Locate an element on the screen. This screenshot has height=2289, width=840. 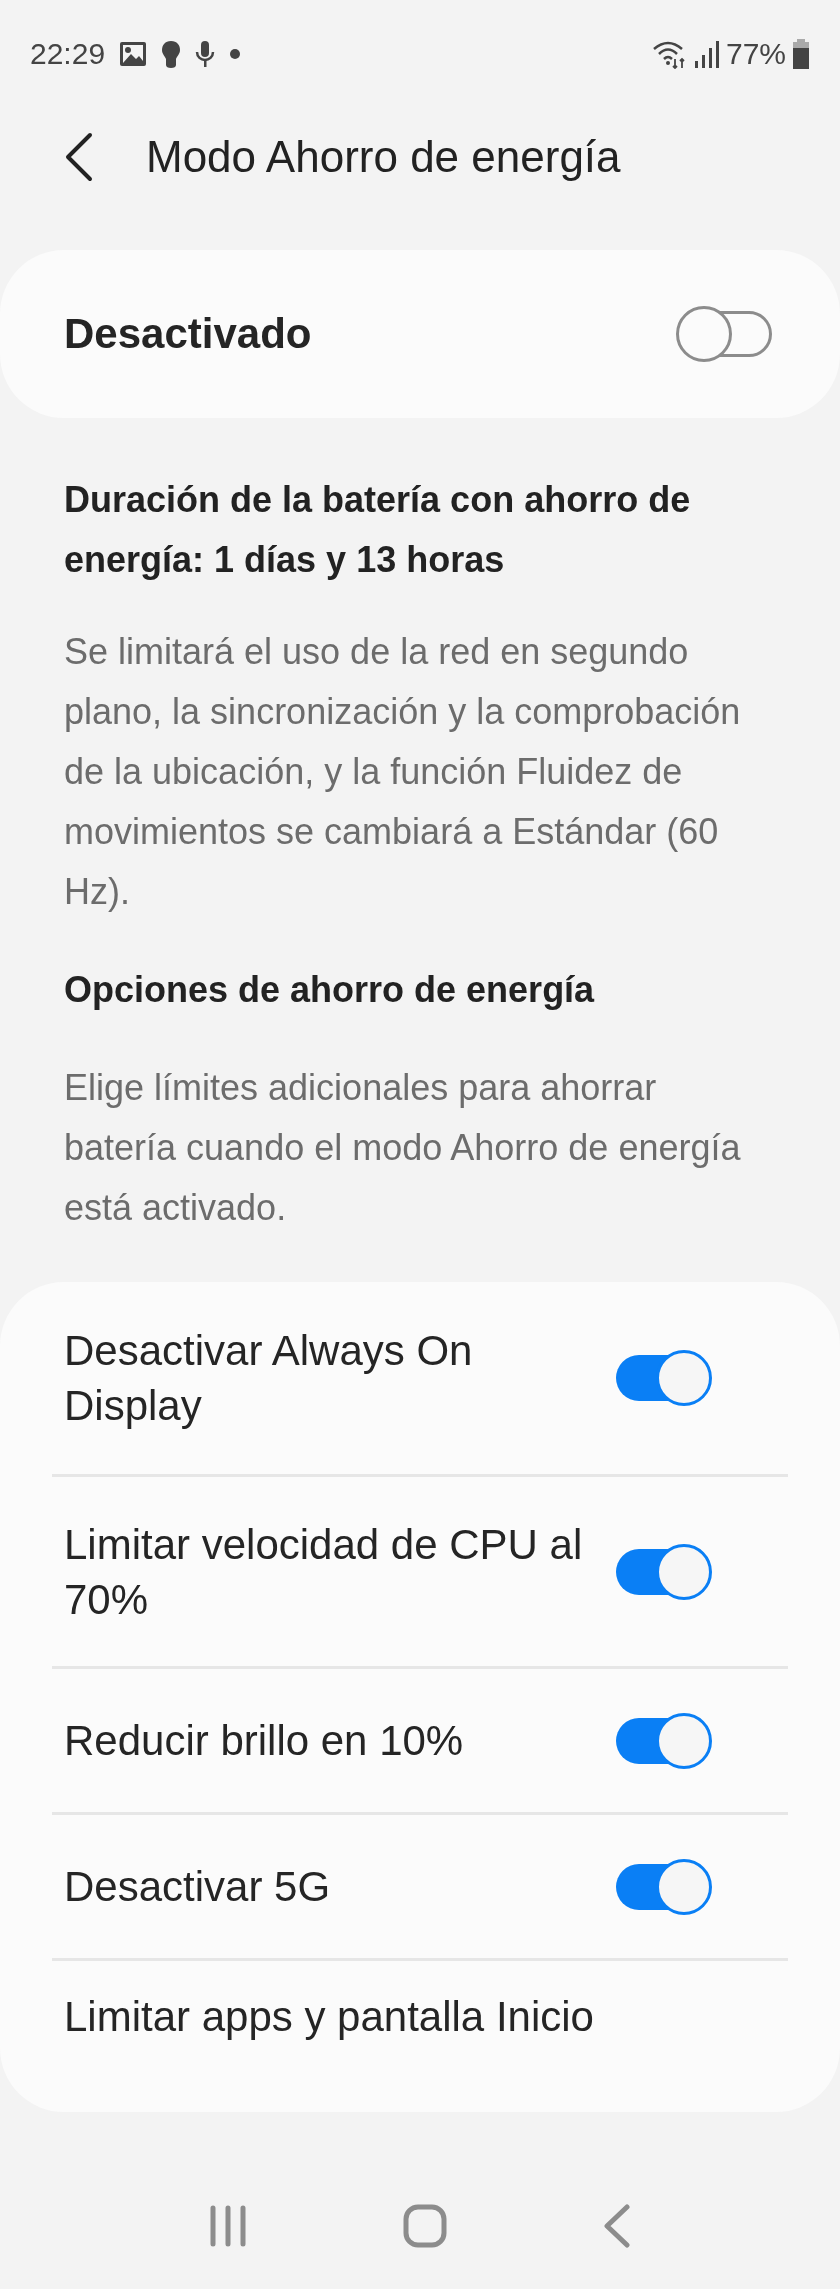
page-title: Modo Ahorro de energía is located at coordinates (383, 157).